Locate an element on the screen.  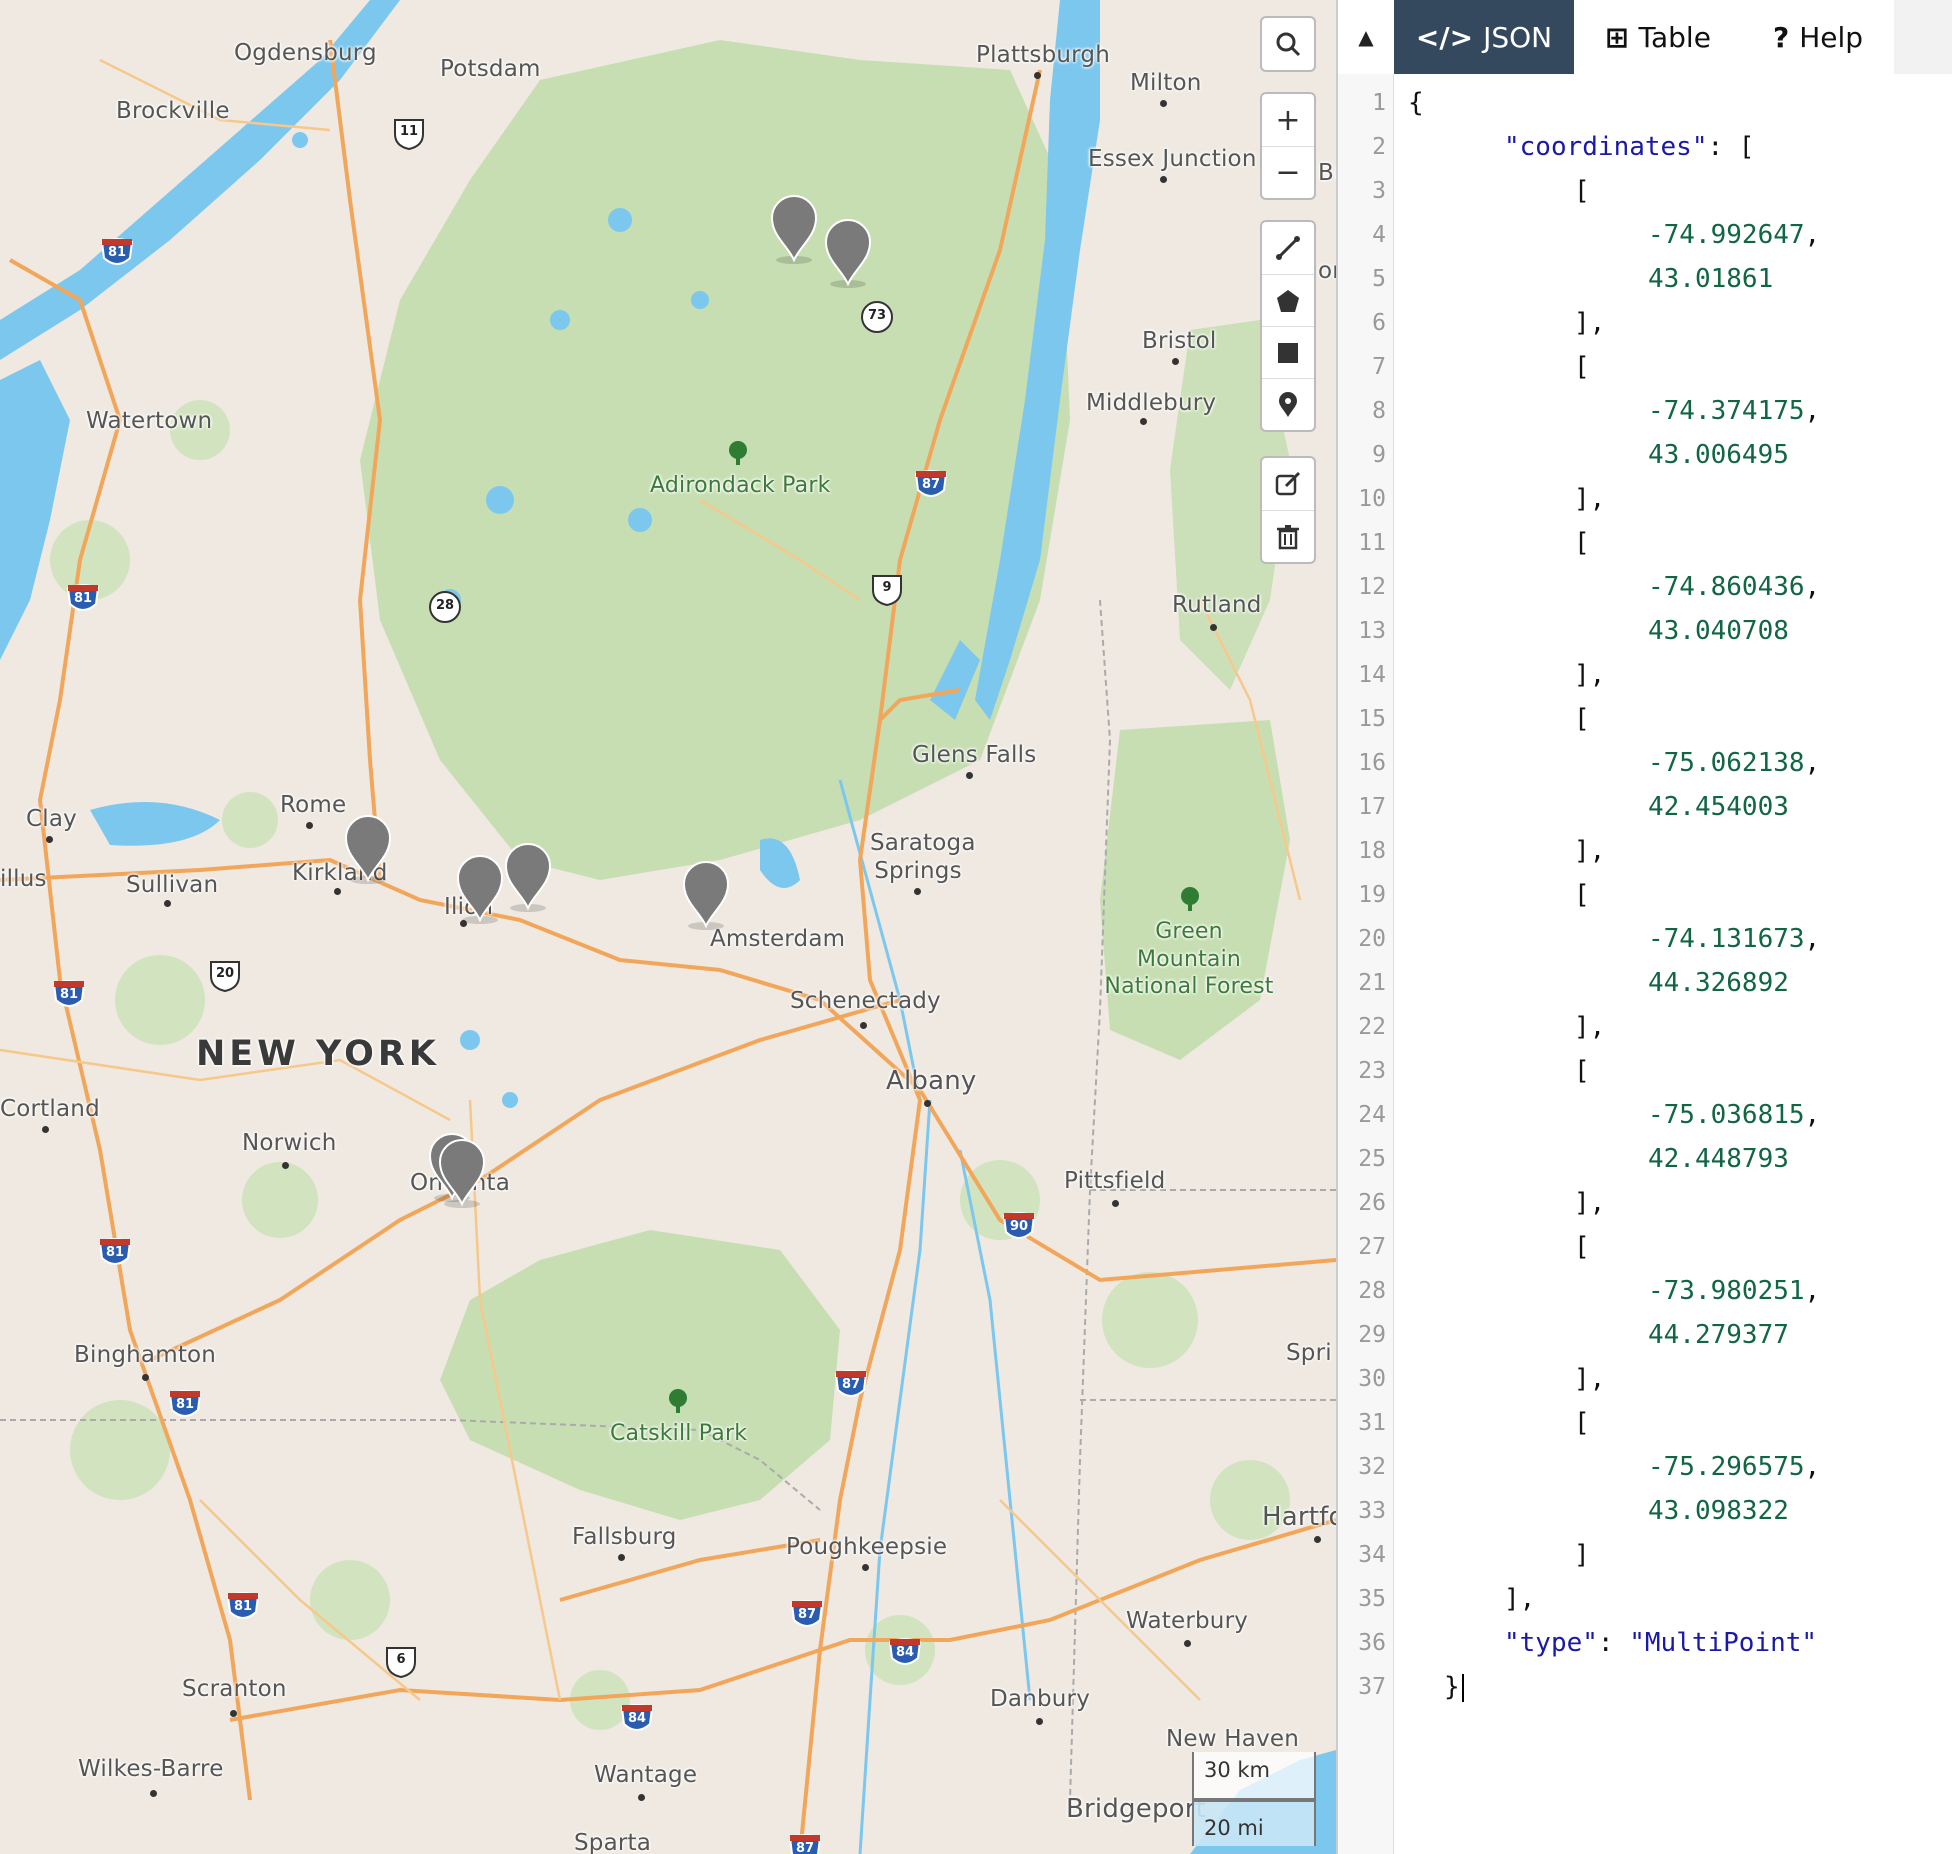
label-spri: Spri is located at coordinates (1309, 1353).